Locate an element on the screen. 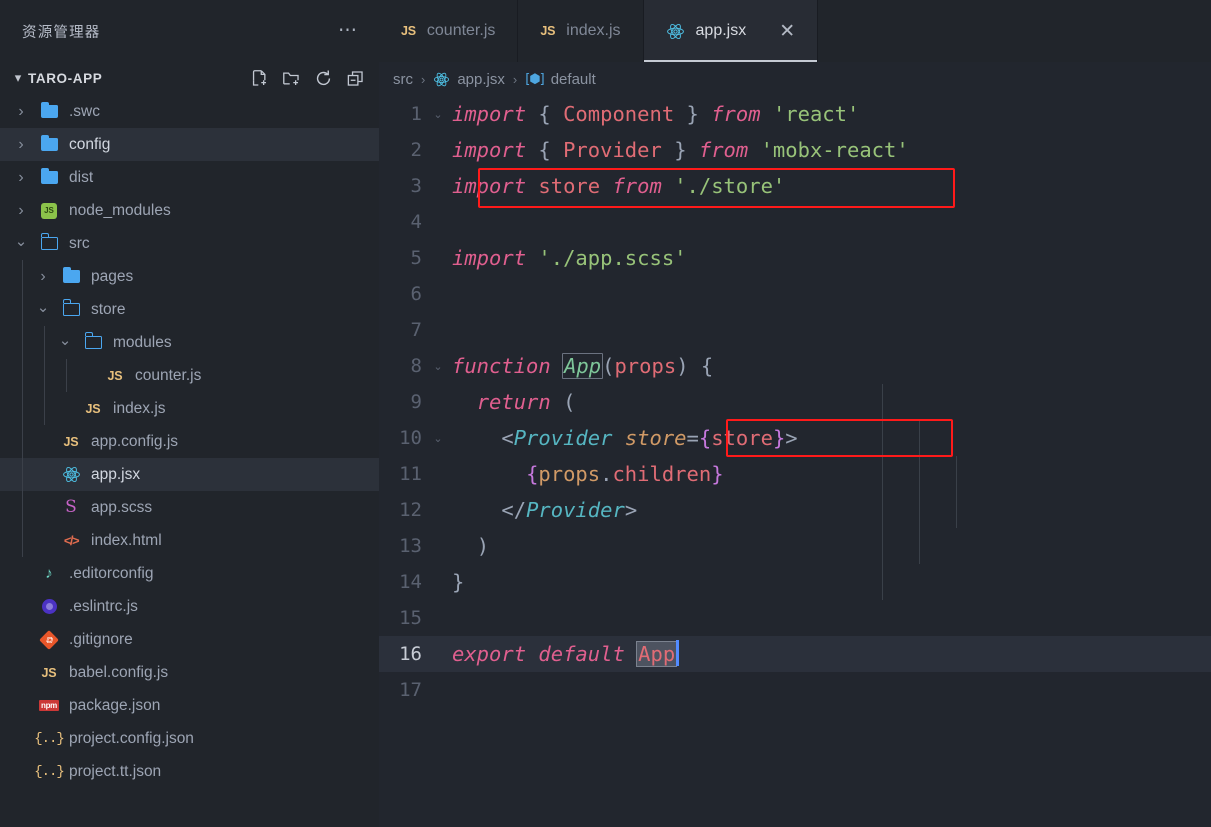  code-line-14: 14} is located at coordinates (795, 582).